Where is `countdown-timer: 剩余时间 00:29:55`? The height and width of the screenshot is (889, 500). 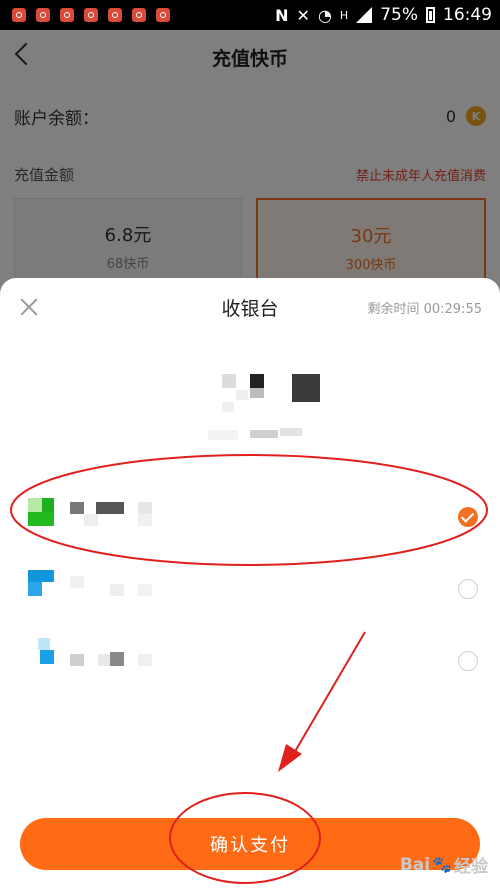 countdown-timer: 剩余时间 00:29:55 is located at coordinates (424, 309).